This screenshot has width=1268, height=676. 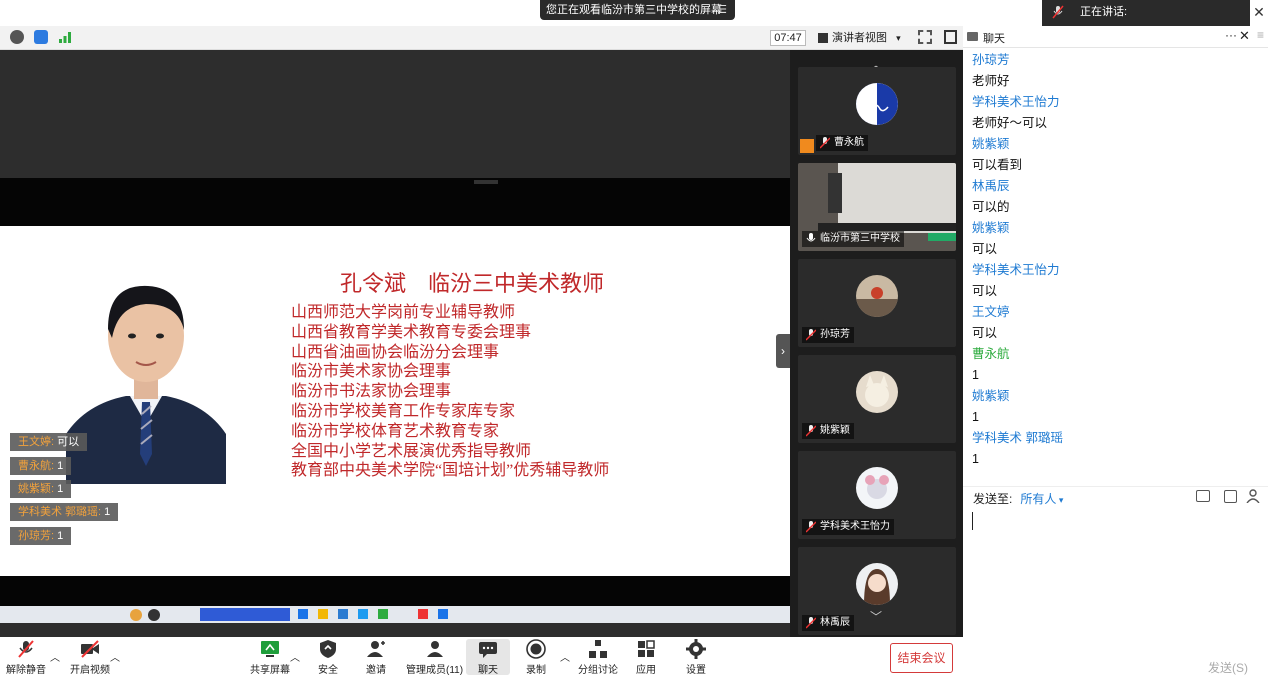 I want to click on side-panel-icon, so click(x=950, y=37).